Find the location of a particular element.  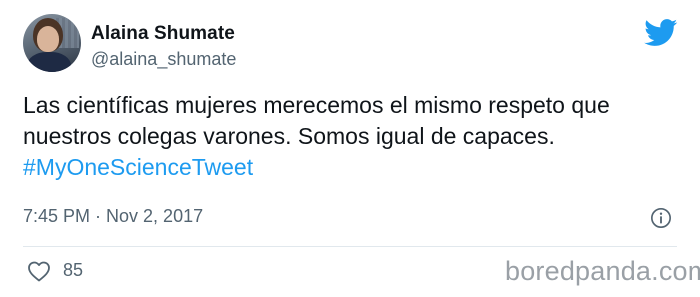

avatar is located at coordinates (52, 43).